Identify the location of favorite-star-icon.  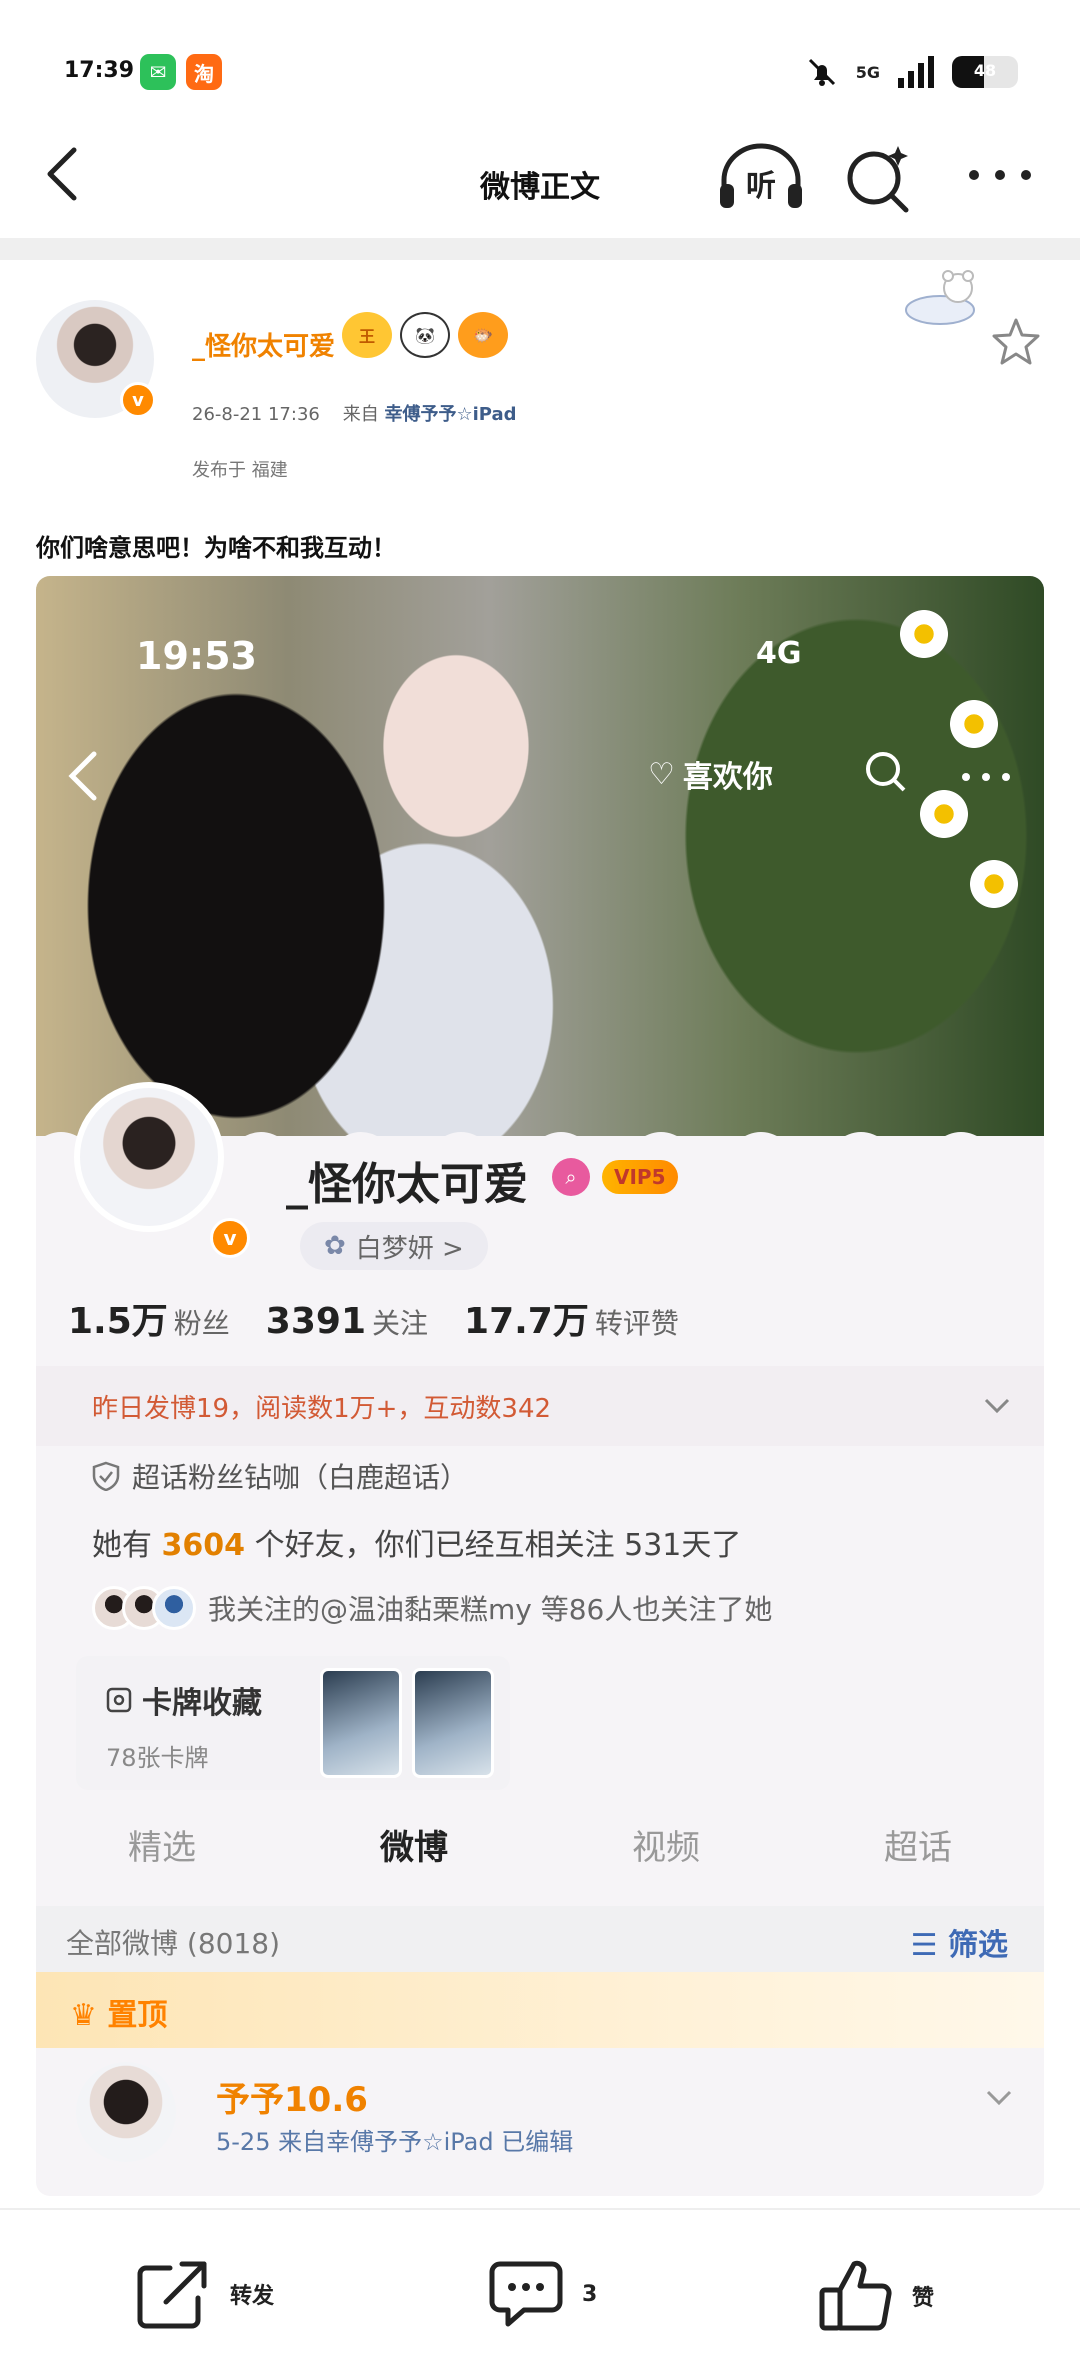
(1016, 342).